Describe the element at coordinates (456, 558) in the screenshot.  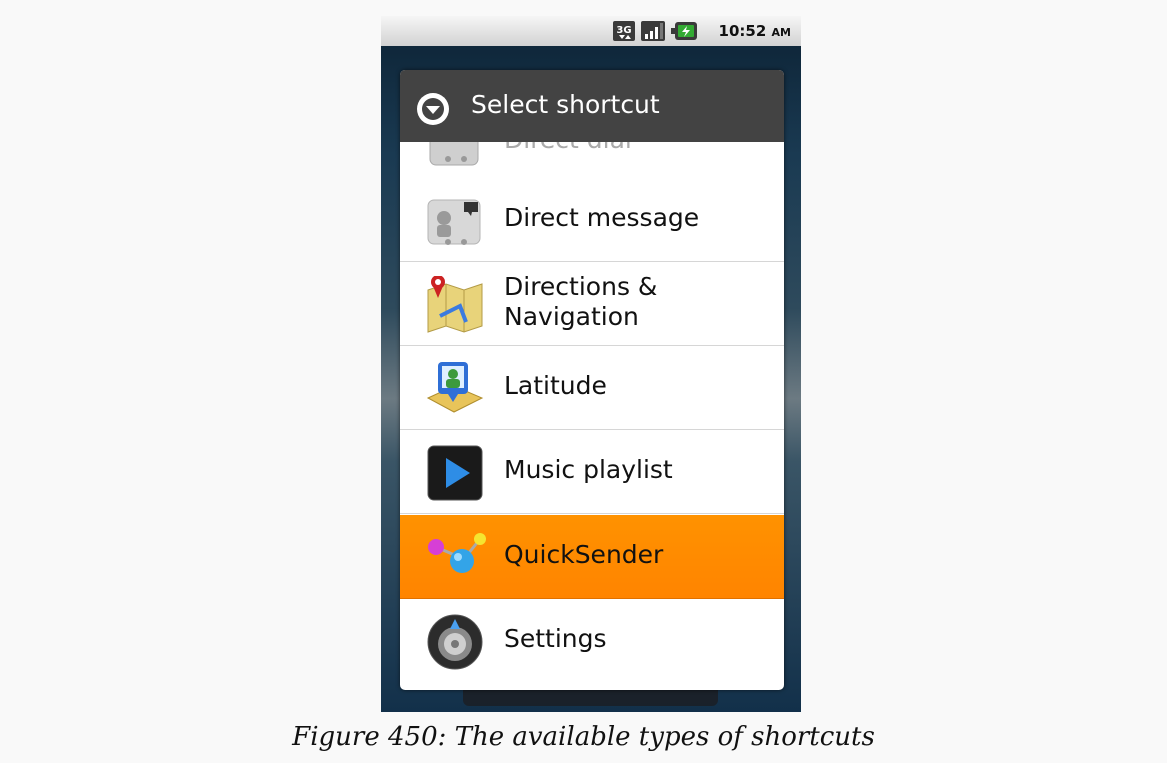
I see `quicksender-icon` at that location.